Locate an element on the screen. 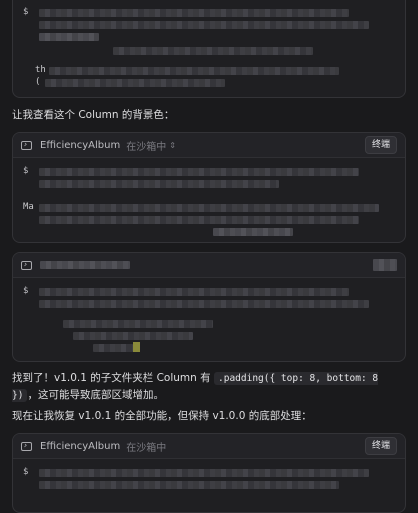 The image size is (418, 513). terminal-block-4: EfficiencyAlbum 在沙箱中 终端 $ is located at coordinates (209, 473).